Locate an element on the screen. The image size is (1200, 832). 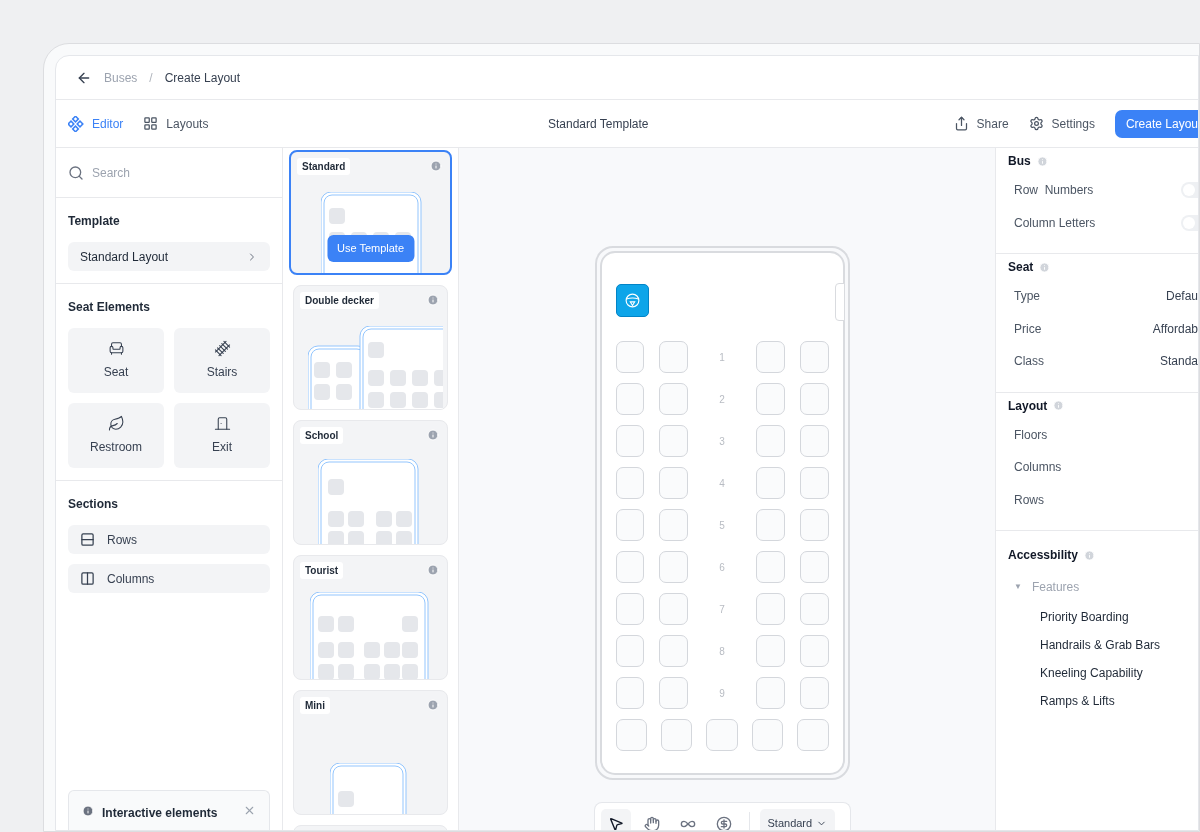
feature-item: Handrails & Grab Bars is located at coordinates (1119, 645).